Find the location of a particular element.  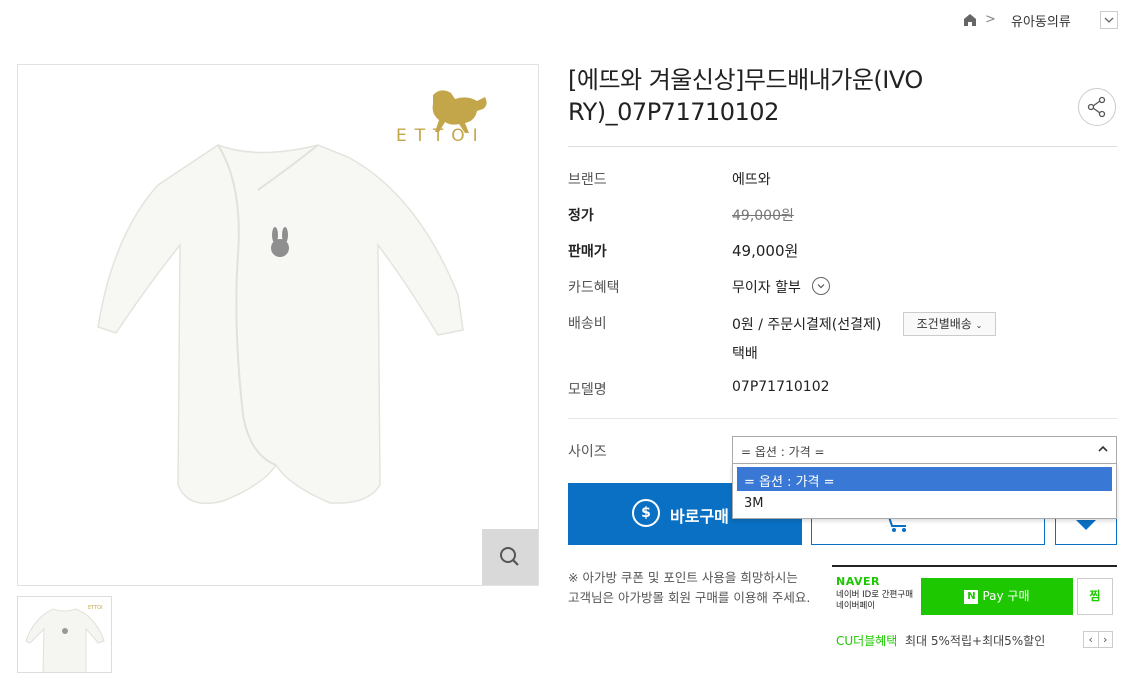

home-icon is located at coordinates (970, 20).